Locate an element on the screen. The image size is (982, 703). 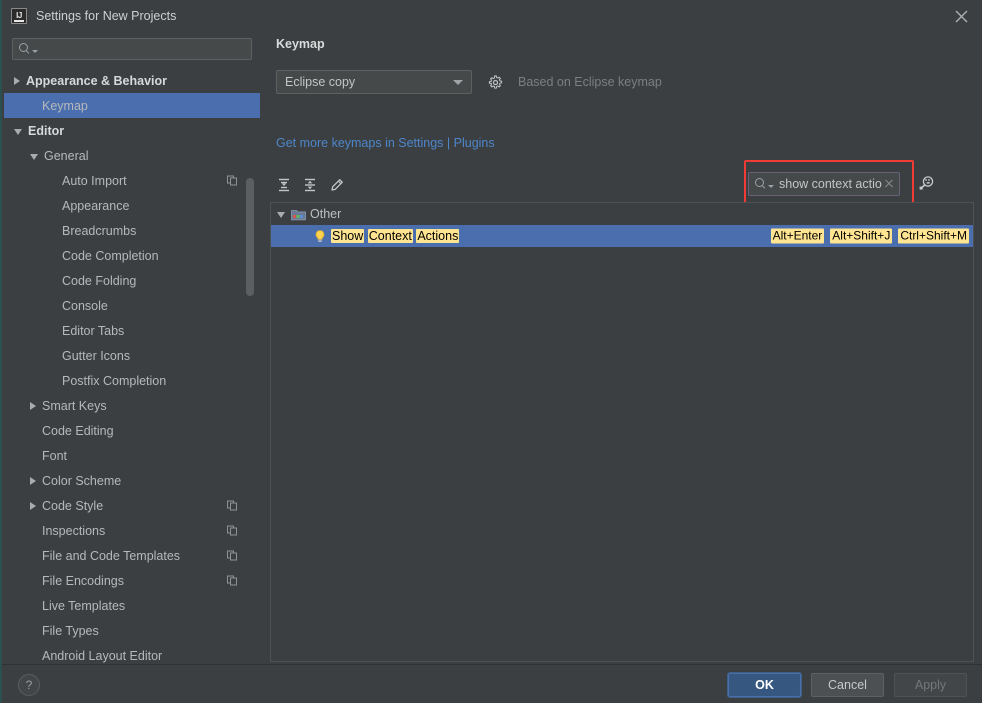
shortcut-badge: Alt+Enter is located at coordinates (797, 236).